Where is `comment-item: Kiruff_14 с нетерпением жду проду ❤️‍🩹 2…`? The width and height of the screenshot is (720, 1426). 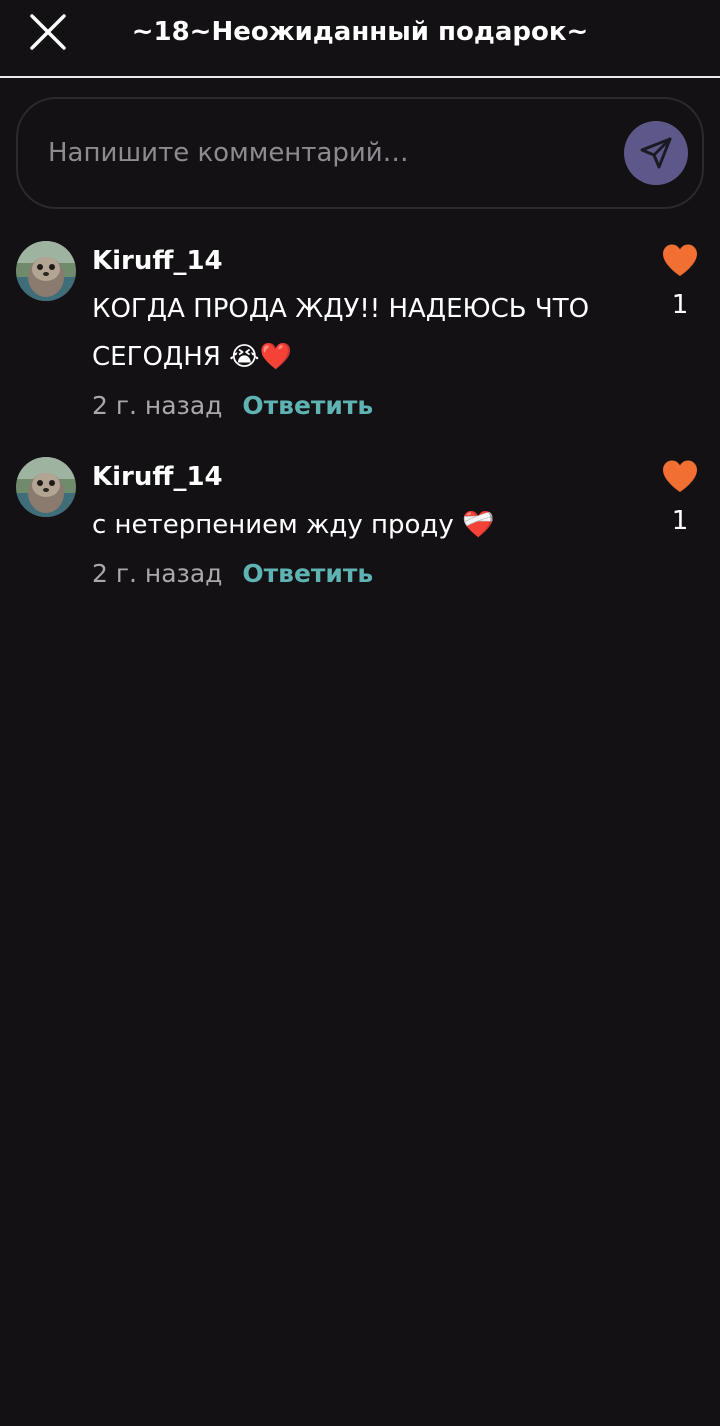 comment-item: Kiruff_14 с нетерпением жду проду ❤️‍🩹 2… is located at coordinates (360, 527).